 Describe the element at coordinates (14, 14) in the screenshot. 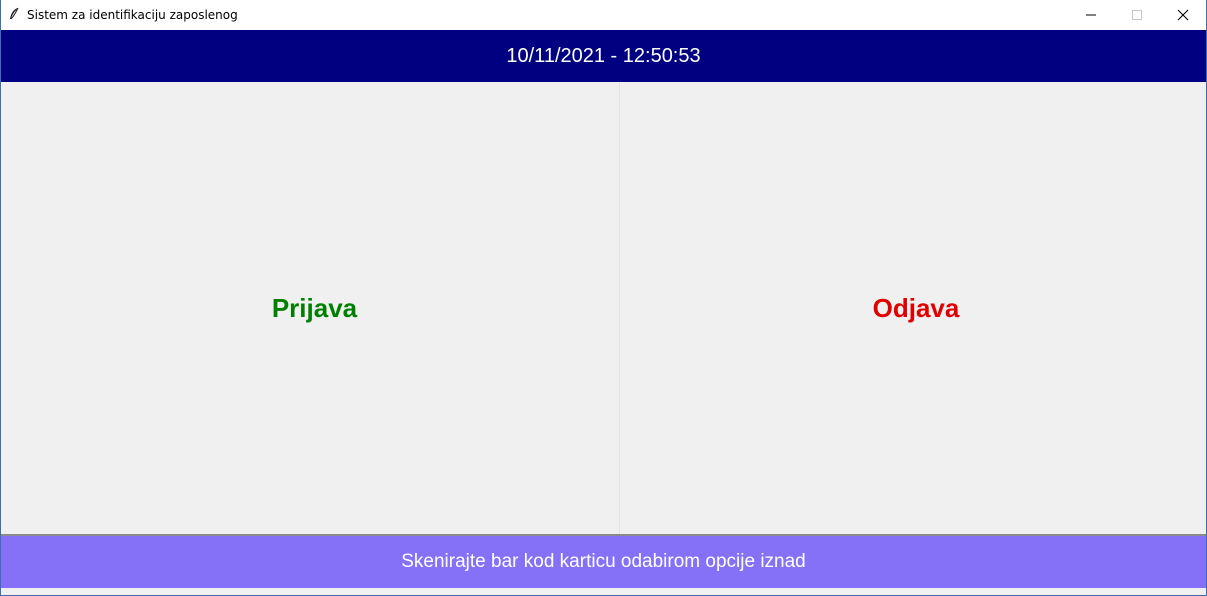

I see `feather-icon` at that location.